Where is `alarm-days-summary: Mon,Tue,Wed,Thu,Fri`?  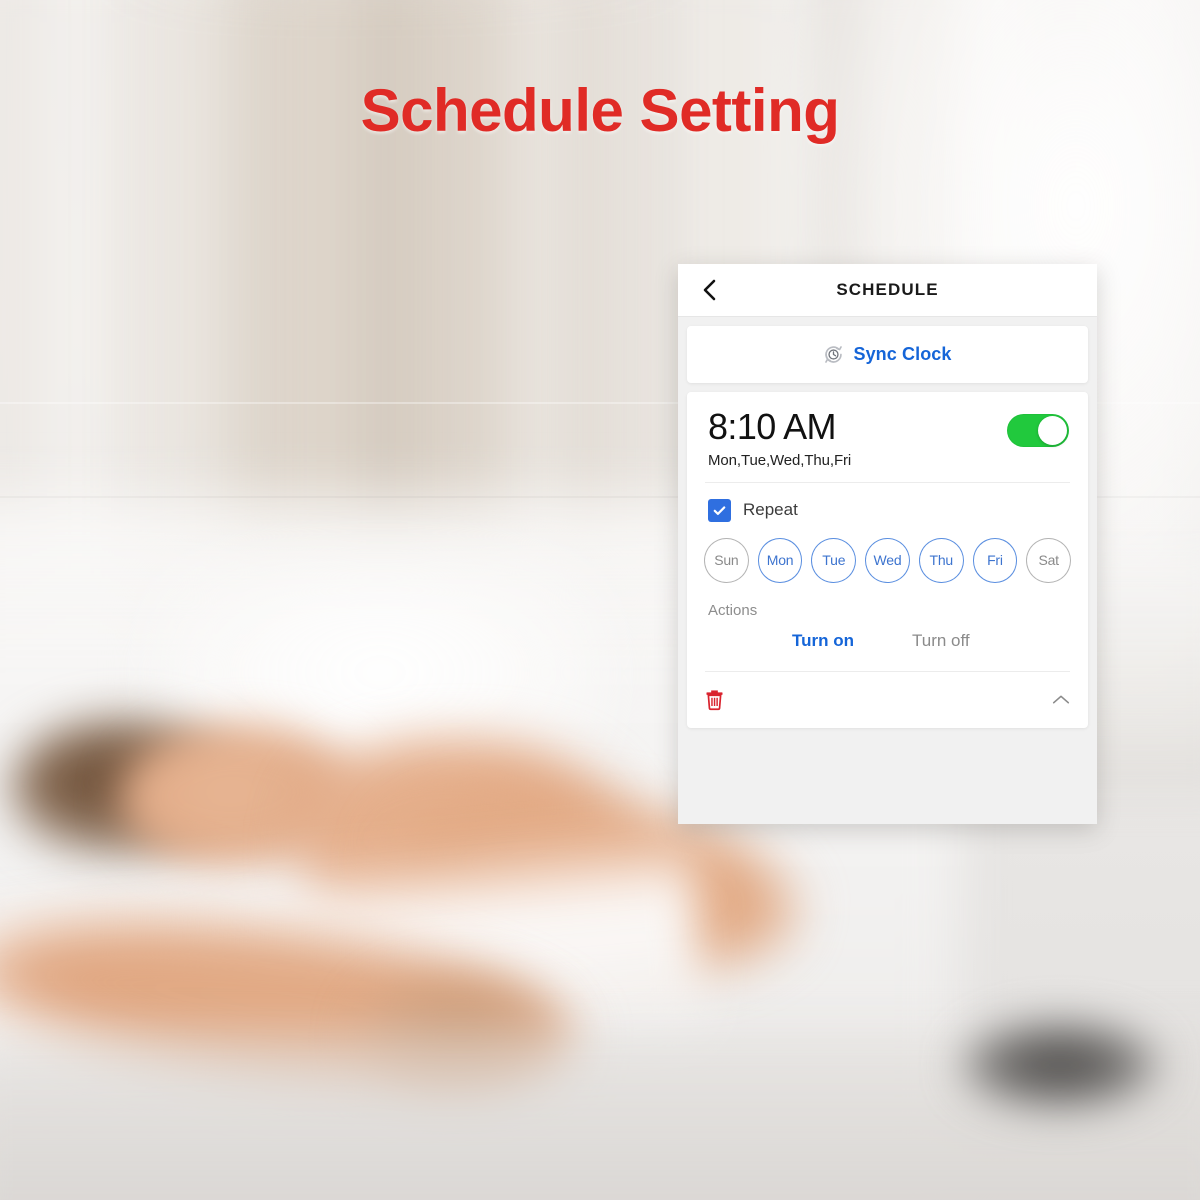
alarm-days-summary: Mon,Tue,Wed,Thu,Fri is located at coordinates (780, 460).